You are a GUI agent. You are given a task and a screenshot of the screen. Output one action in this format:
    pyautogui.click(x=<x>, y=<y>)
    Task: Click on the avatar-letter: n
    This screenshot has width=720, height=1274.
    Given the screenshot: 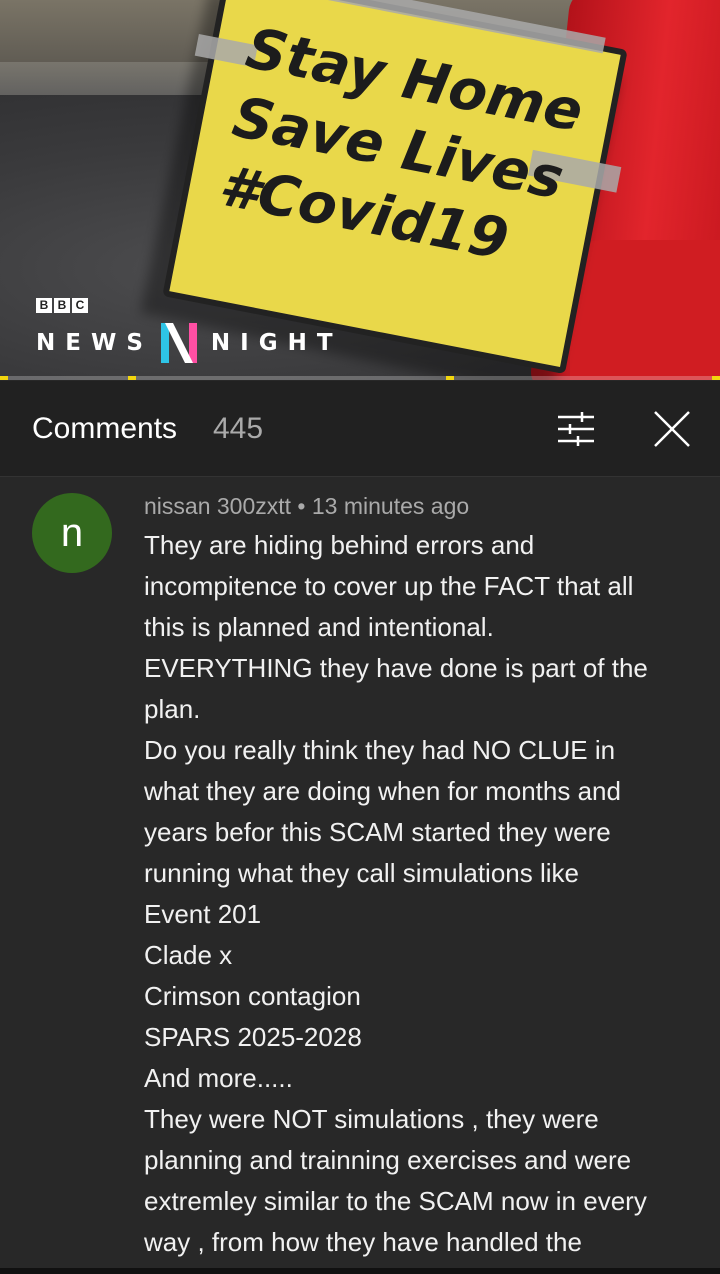 What is the action you would take?
    pyautogui.click(x=72, y=532)
    